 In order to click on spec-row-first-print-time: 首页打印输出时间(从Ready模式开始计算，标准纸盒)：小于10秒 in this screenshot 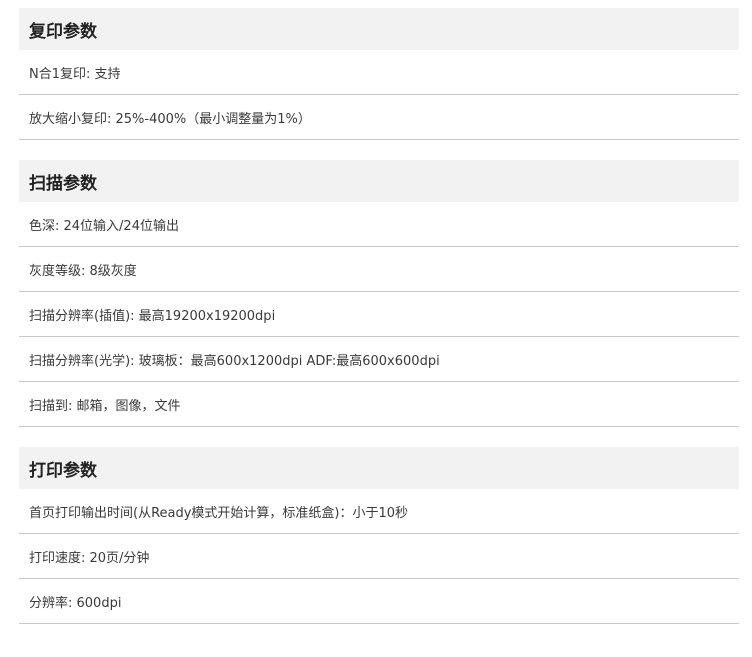, I will do `click(379, 511)`.